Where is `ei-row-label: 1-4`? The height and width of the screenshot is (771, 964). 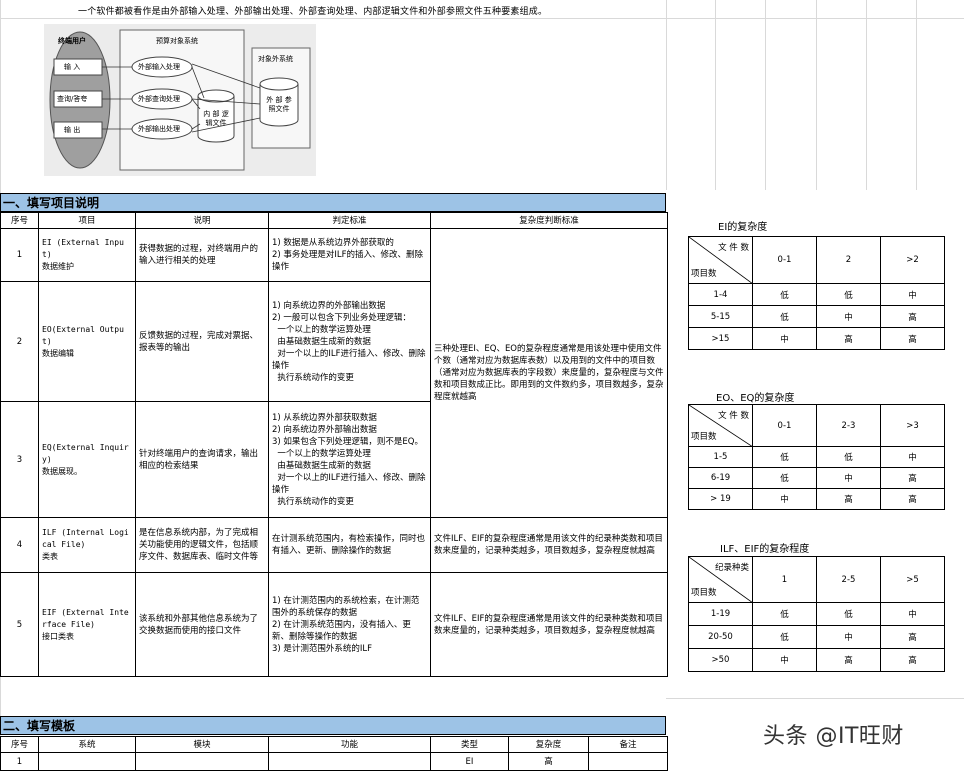
ei-row-label: 1-4 is located at coordinates (720, 294).